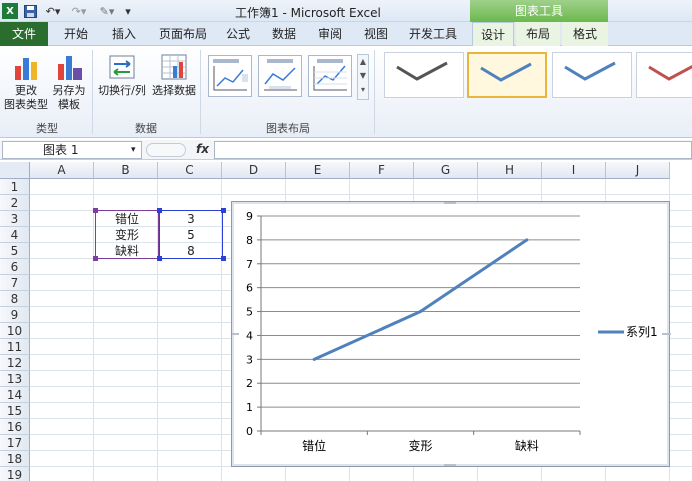 The image size is (692, 481). What do you see at coordinates (453, 150) in the screenshot?
I see `formula-input` at bounding box center [453, 150].